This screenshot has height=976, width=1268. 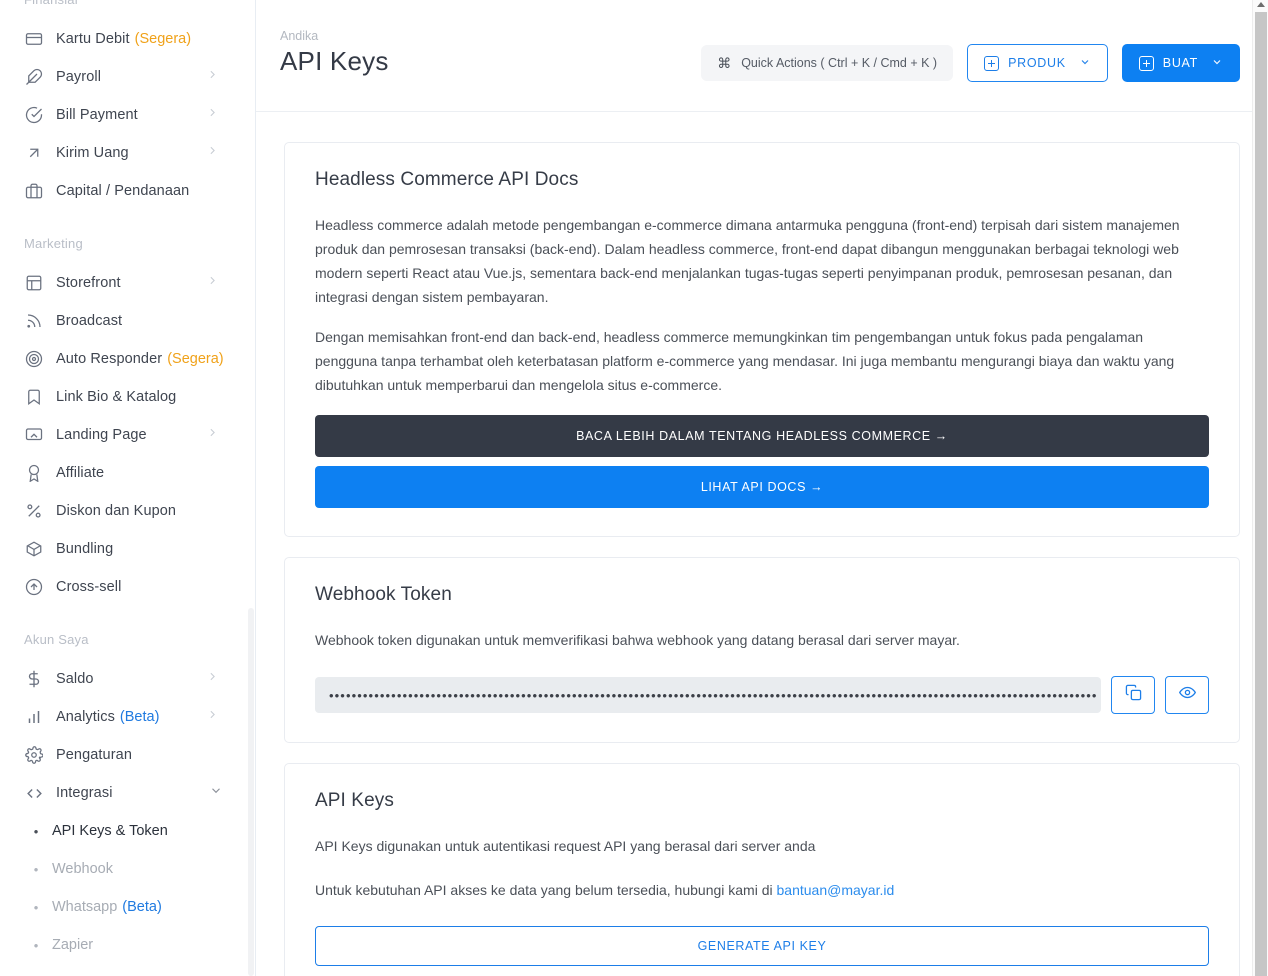 I want to click on sidebar-item-kirim-uang: Kirim Uang, so click(x=127, y=153).